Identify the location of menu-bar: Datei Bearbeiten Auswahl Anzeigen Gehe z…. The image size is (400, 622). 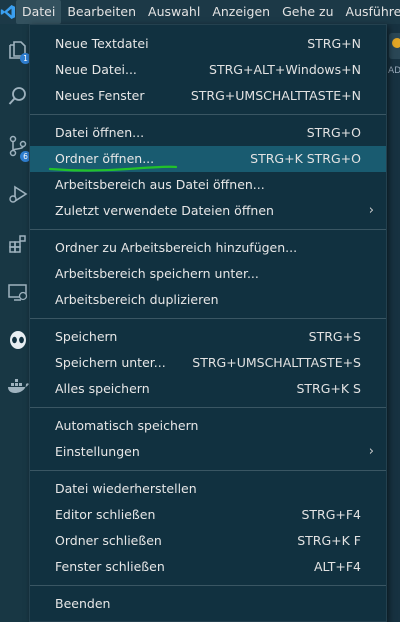
(200, 12).